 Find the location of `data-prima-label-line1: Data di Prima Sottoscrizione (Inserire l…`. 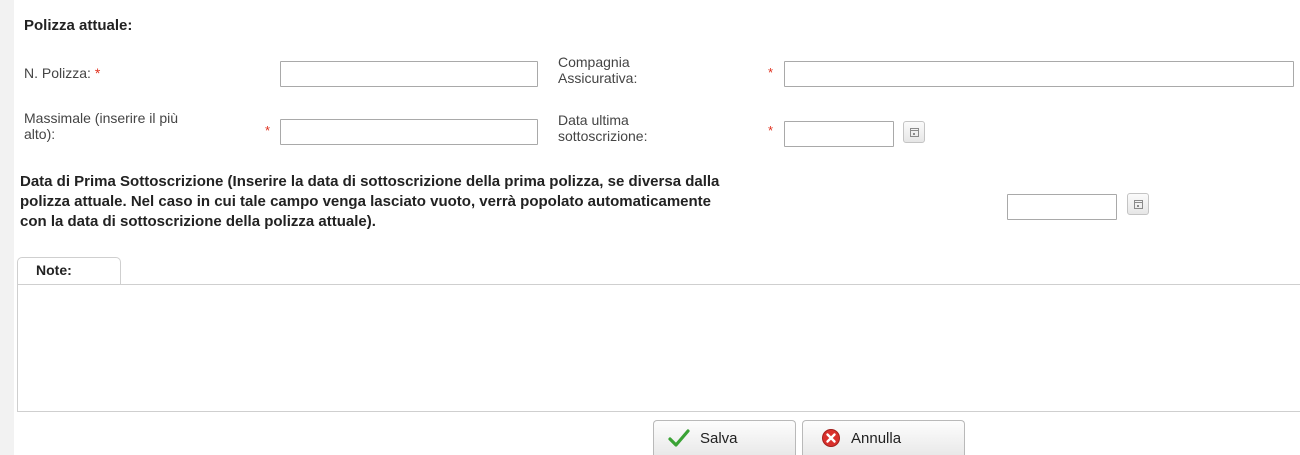

data-prima-label-line1: Data di Prima Sottoscrizione (Inserire l… is located at coordinates (370, 181).